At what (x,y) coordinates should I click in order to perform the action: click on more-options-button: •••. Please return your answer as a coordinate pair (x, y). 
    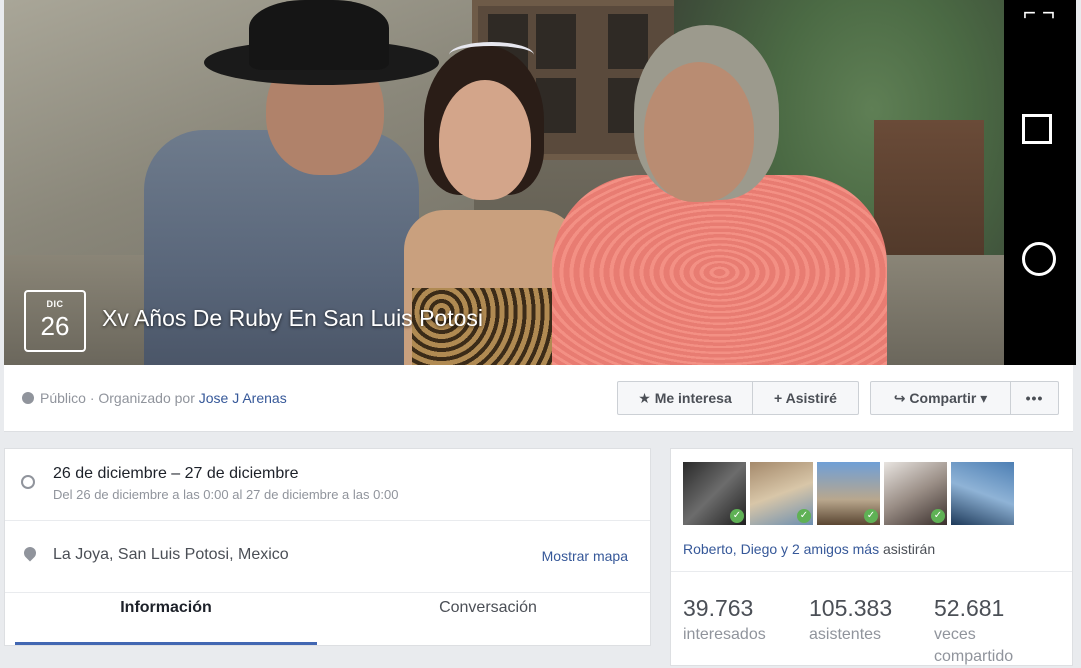
    Looking at the image, I should click on (1034, 398).